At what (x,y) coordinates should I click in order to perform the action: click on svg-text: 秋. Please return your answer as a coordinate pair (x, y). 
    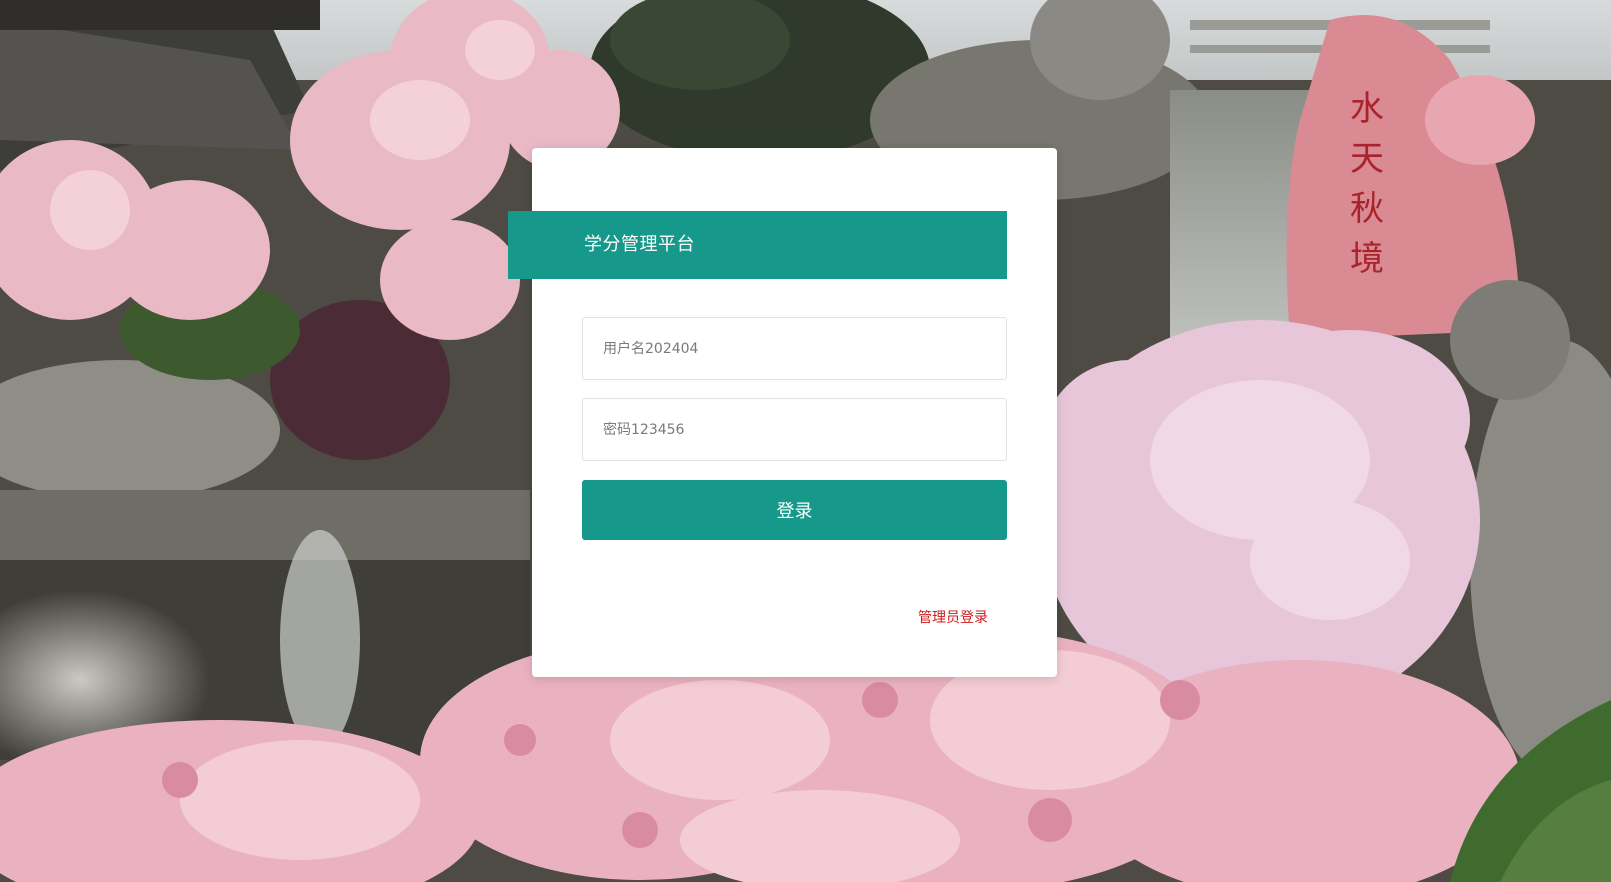
    Looking at the image, I should click on (1367, 209).